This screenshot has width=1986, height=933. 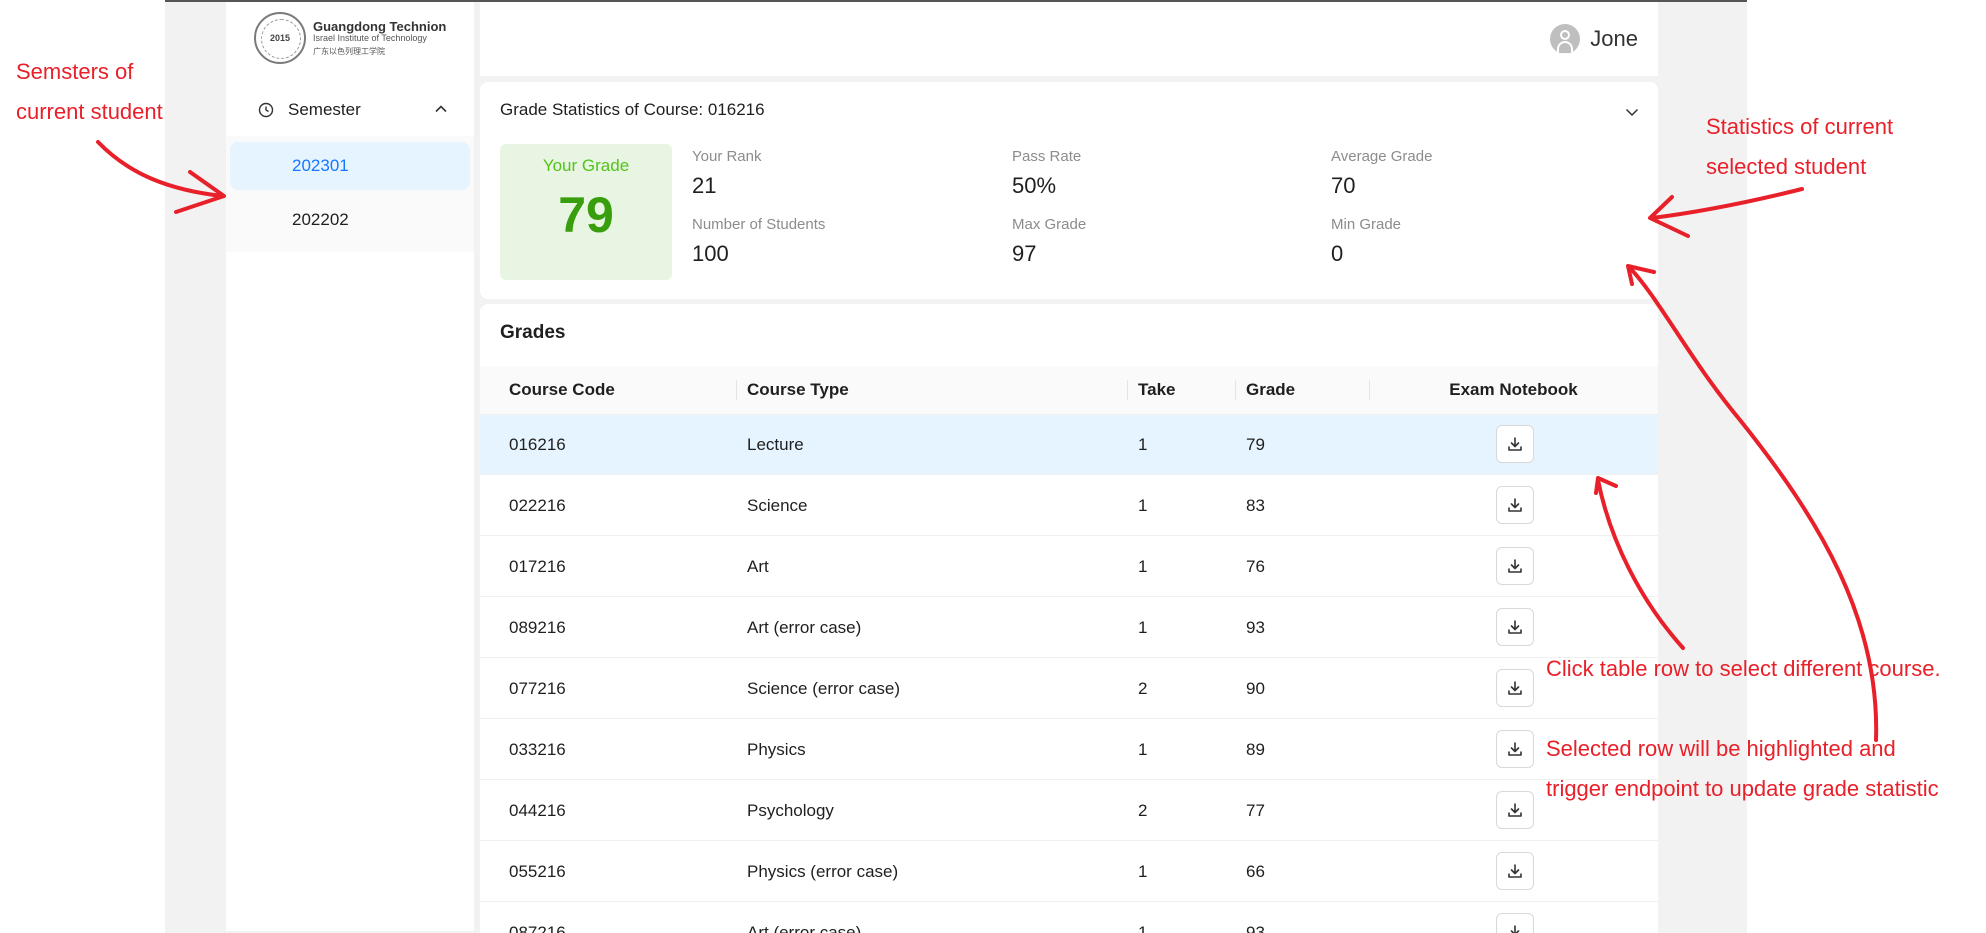 What do you see at coordinates (758, 566) in the screenshot?
I see `course-type-cell: Art` at bounding box center [758, 566].